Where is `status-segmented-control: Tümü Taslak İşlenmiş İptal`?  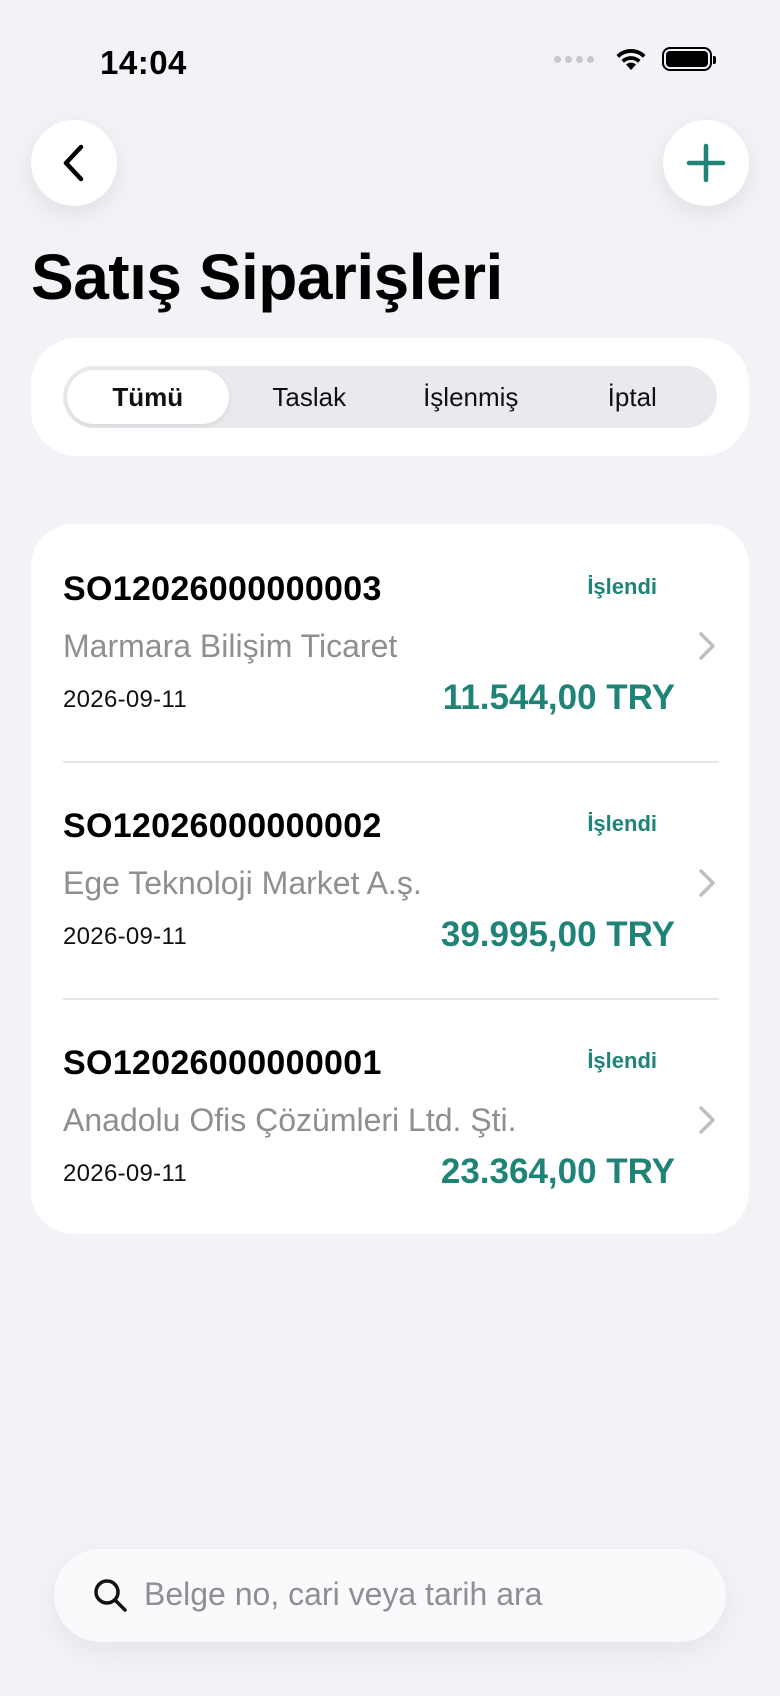 status-segmented-control: Tümü Taslak İşlenmiş İptal is located at coordinates (390, 397).